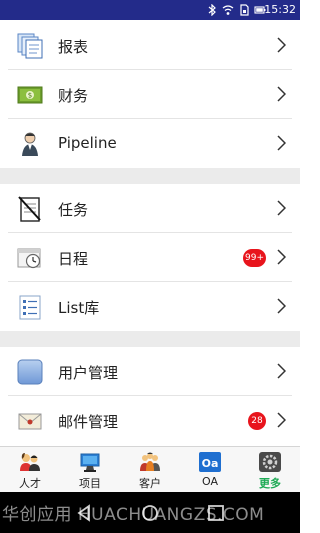 This screenshot has height=533, width=320. I want to click on people-icon, so click(30, 462).